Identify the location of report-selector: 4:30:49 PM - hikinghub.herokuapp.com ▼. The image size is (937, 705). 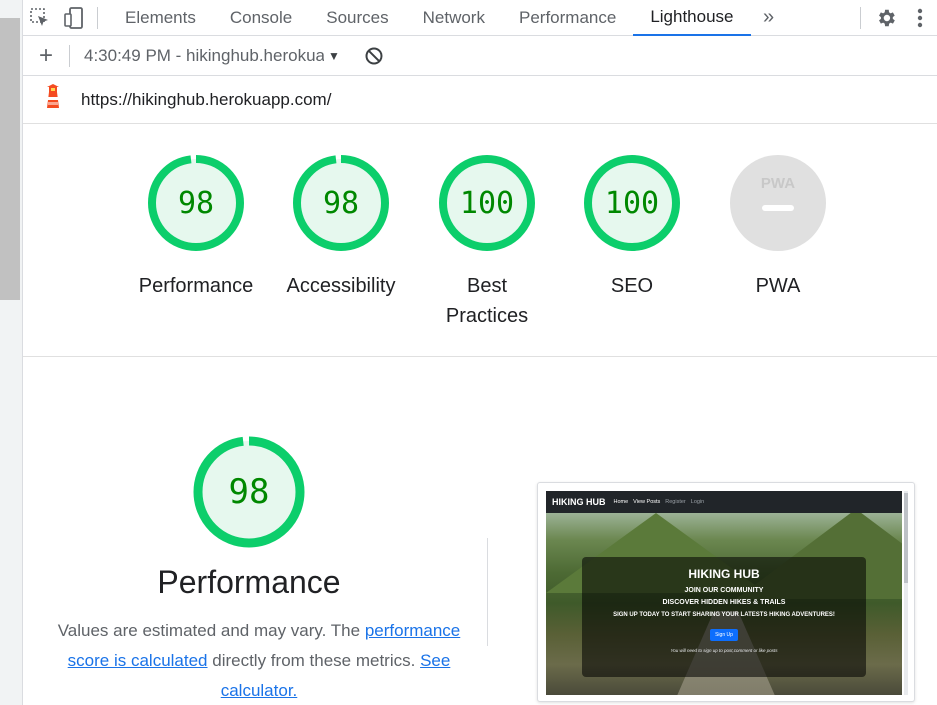
(214, 56).